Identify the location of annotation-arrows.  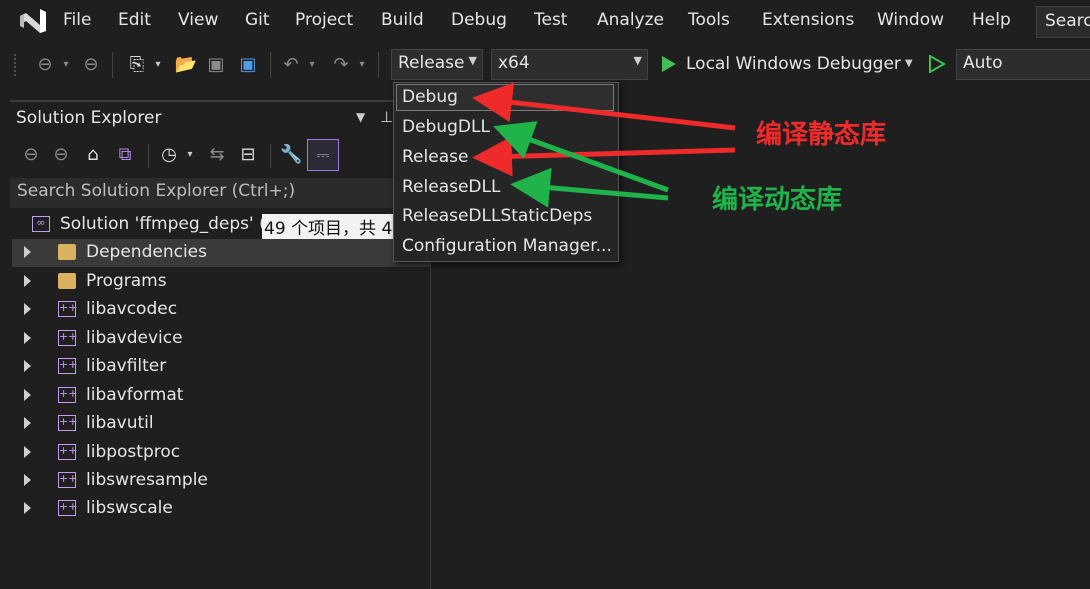
(604, 145).